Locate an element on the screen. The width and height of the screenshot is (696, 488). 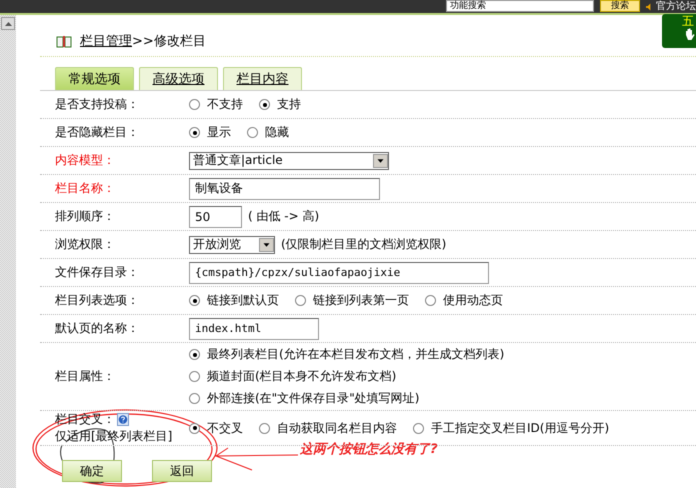
field-note: (仅限制栏目里的文档浏览权限) is located at coordinates (363, 244).